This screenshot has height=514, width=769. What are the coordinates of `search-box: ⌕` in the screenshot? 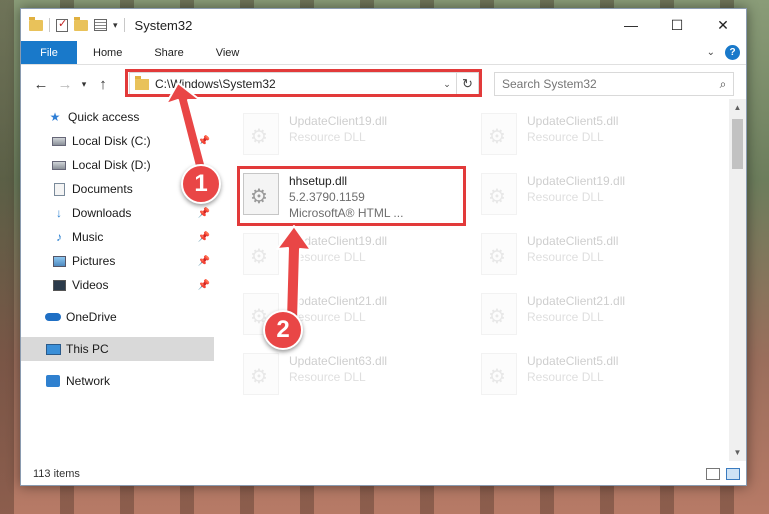 It's located at (614, 84).